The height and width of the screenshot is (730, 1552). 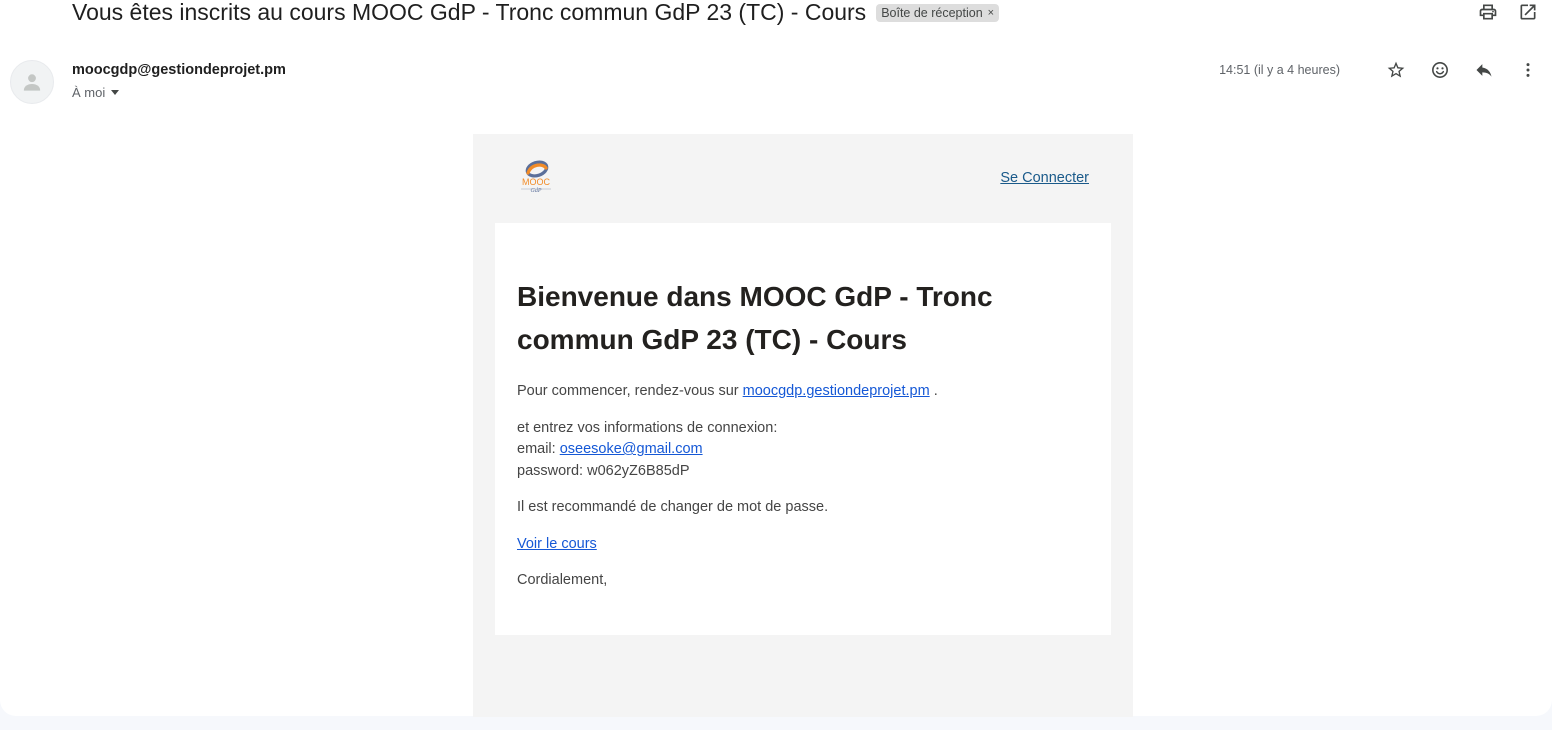 I want to click on svg-text: MOOC, so click(x=536, y=182).